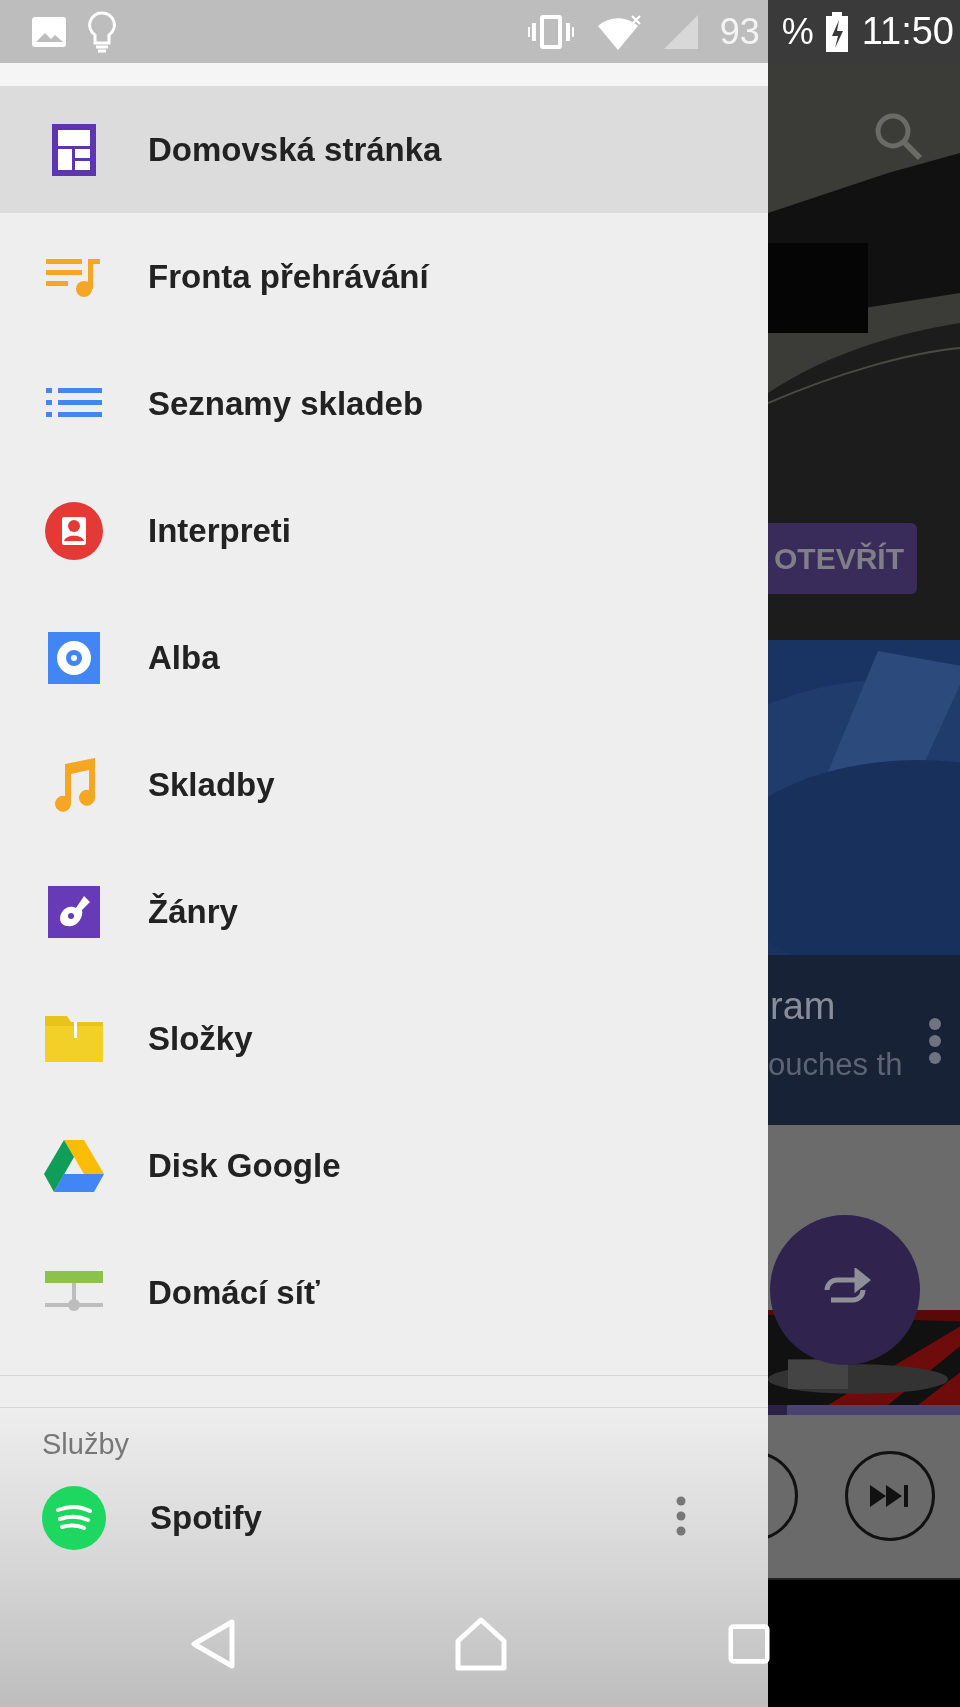 The width and height of the screenshot is (960, 1707). What do you see at coordinates (384, 530) in the screenshot?
I see `drawer-item: Interpreti` at bounding box center [384, 530].